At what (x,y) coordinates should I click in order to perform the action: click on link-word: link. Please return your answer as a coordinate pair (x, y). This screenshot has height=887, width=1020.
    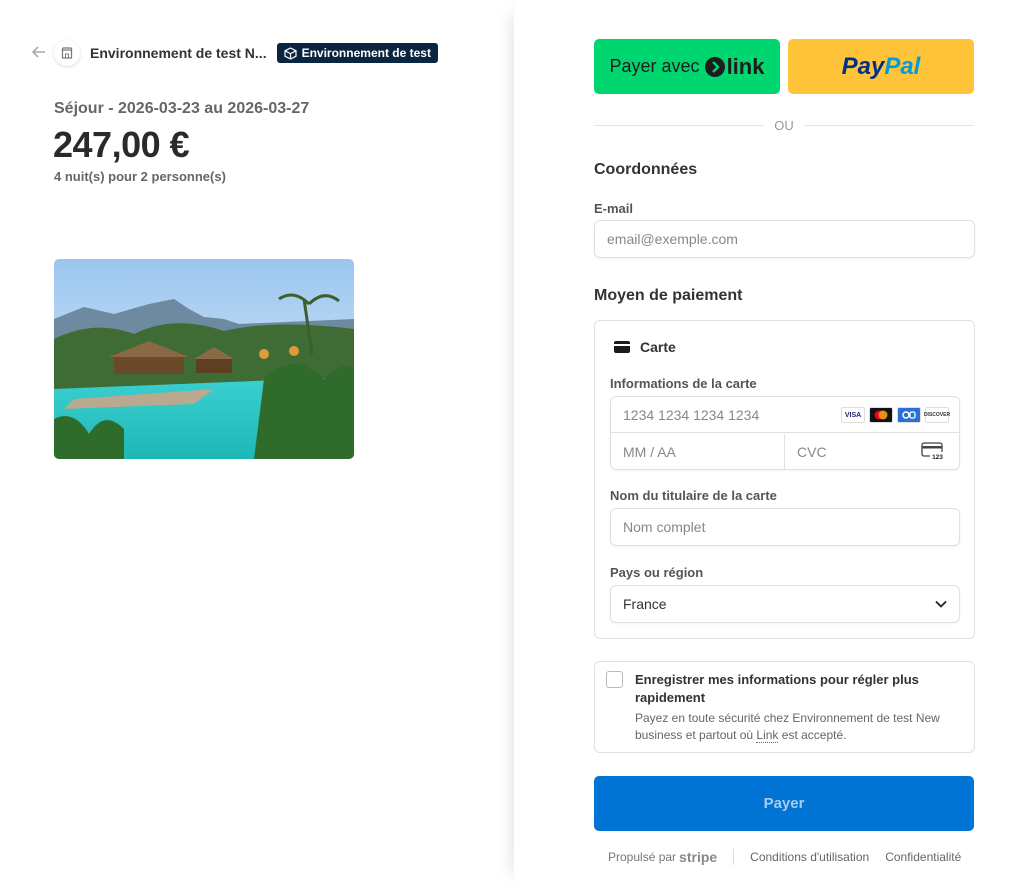
    Looking at the image, I should click on (745, 66).